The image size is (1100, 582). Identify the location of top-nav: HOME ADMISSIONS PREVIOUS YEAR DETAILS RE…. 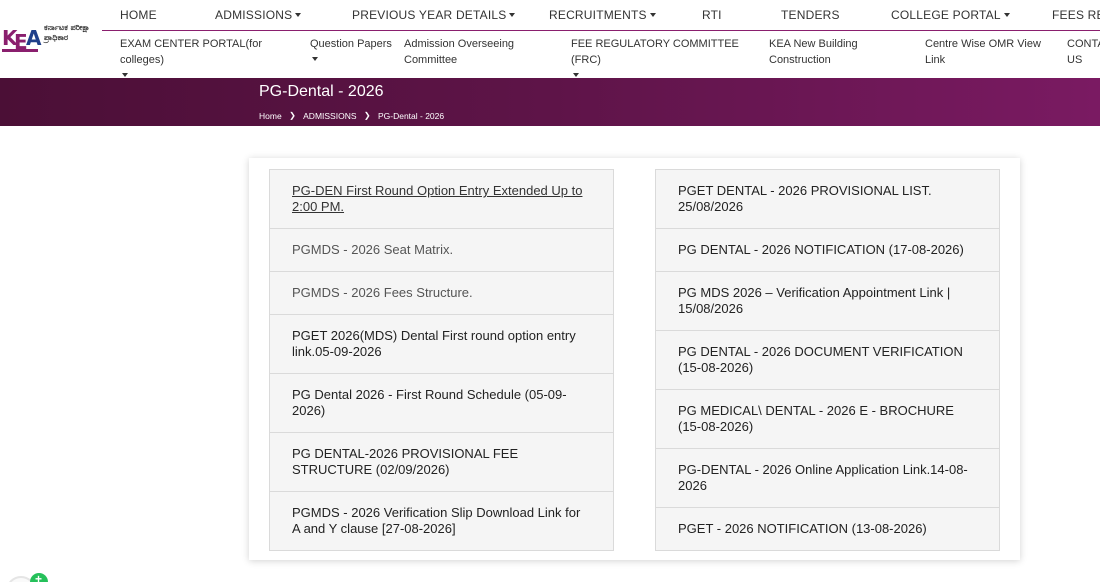
(601, 15).